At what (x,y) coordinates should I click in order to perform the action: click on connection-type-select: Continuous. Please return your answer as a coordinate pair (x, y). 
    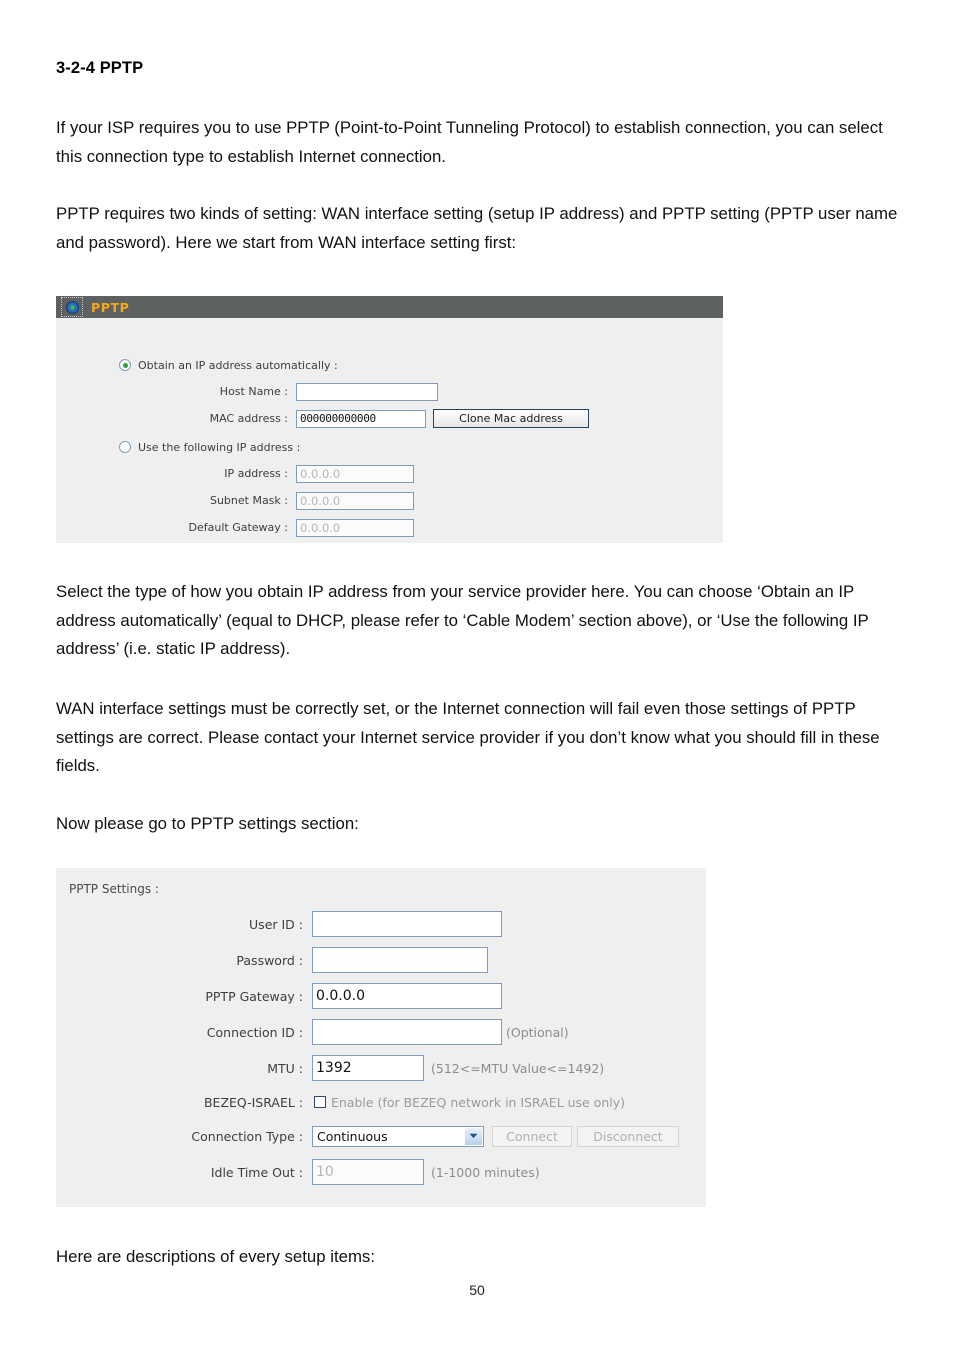
    Looking at the image, I should click on (398, 1136).